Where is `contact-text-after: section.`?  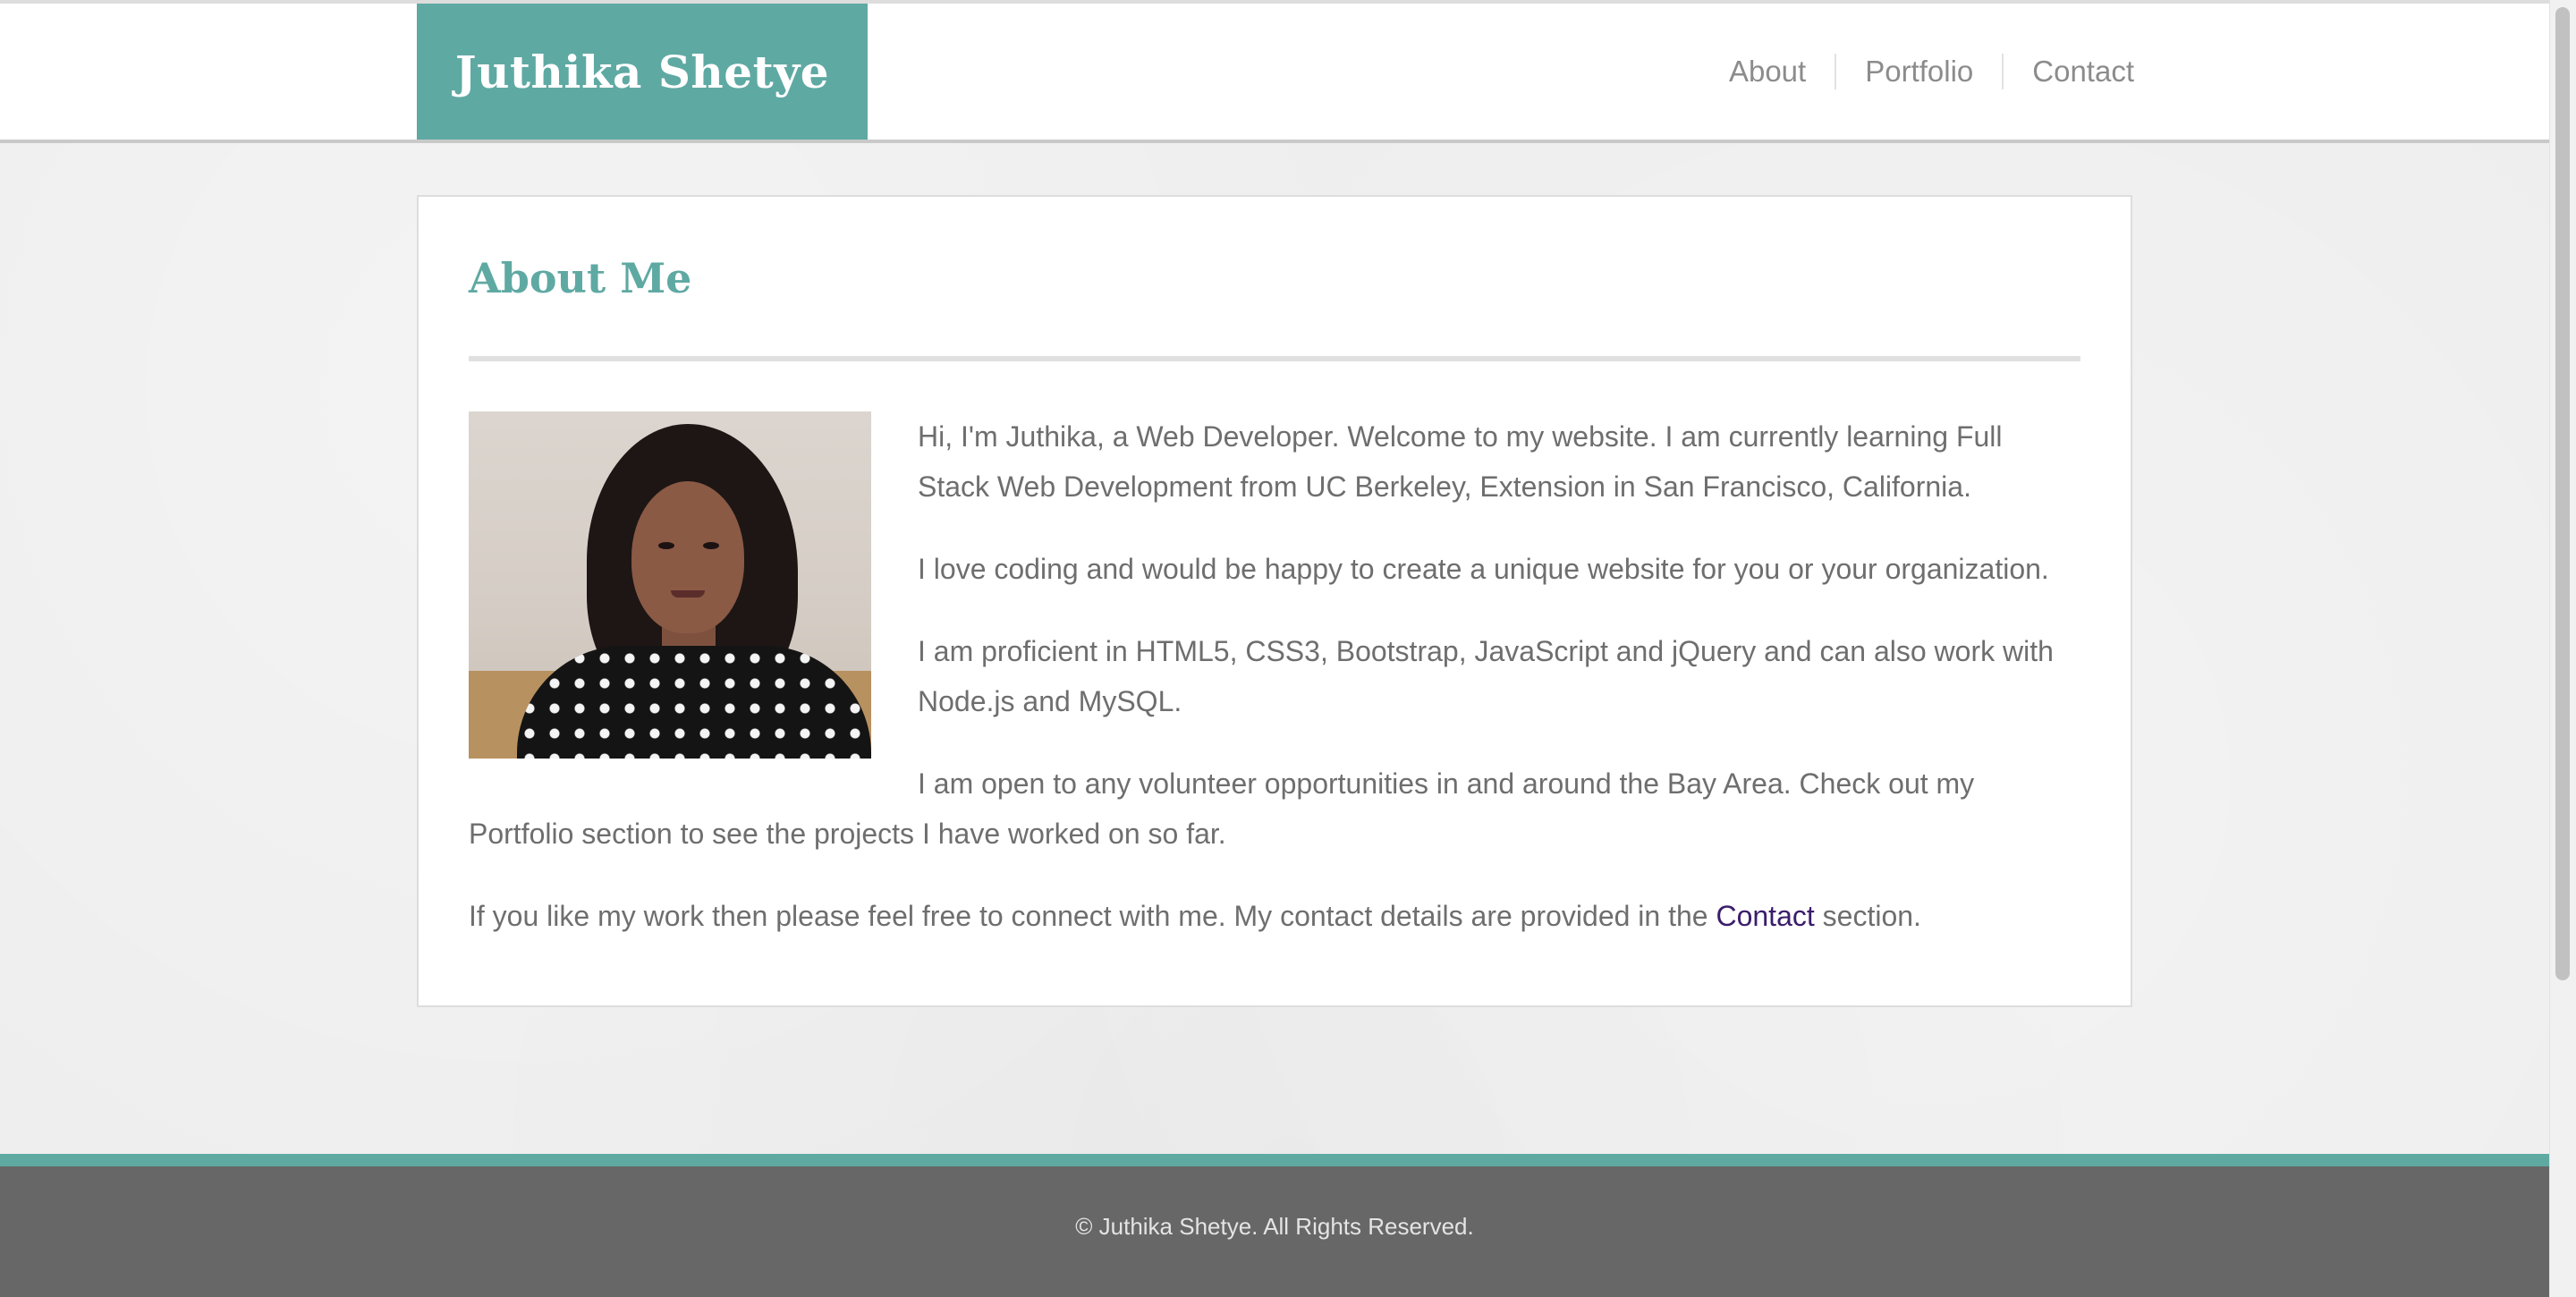 contact-text-after: section. is located at coordinates (1867, 916).